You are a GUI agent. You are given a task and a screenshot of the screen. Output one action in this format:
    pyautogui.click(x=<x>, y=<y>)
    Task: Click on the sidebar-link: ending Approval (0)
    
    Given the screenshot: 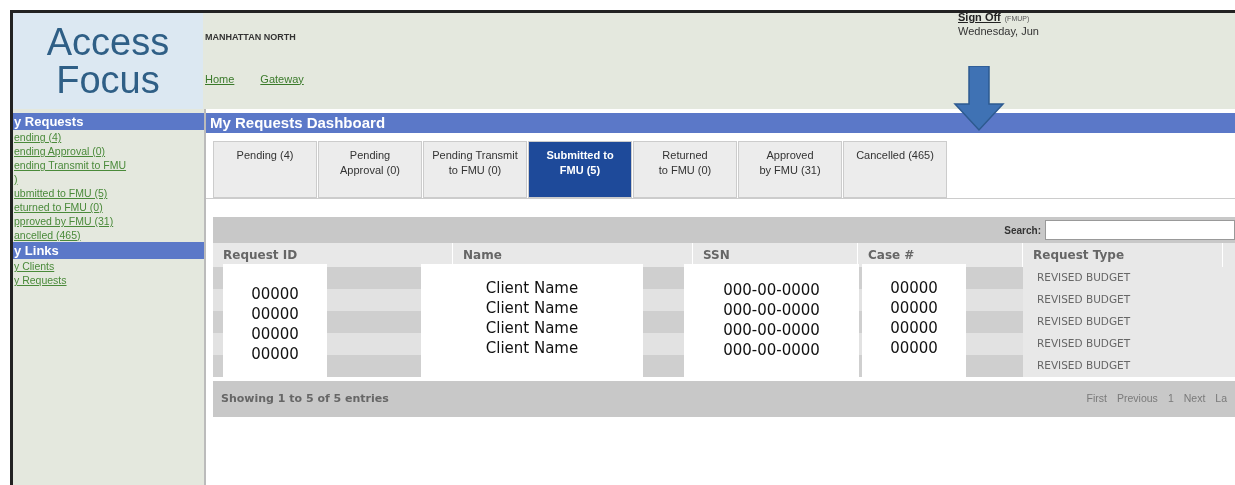 What is the action you would take?
    pyautogui.click(x=108, y=151)
    